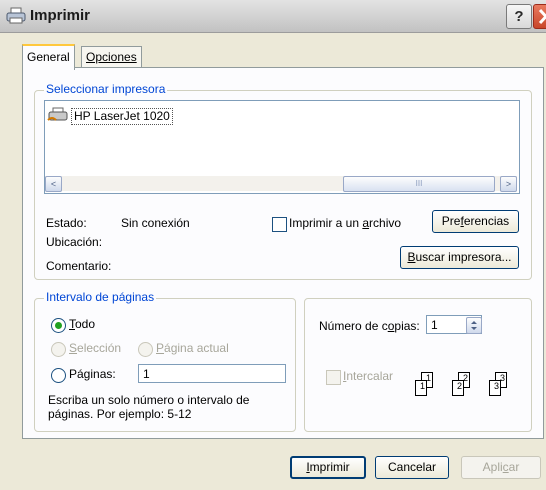 This screenshot has width=546, height=490. I want to click on all-text: odo, so click(85, 324).